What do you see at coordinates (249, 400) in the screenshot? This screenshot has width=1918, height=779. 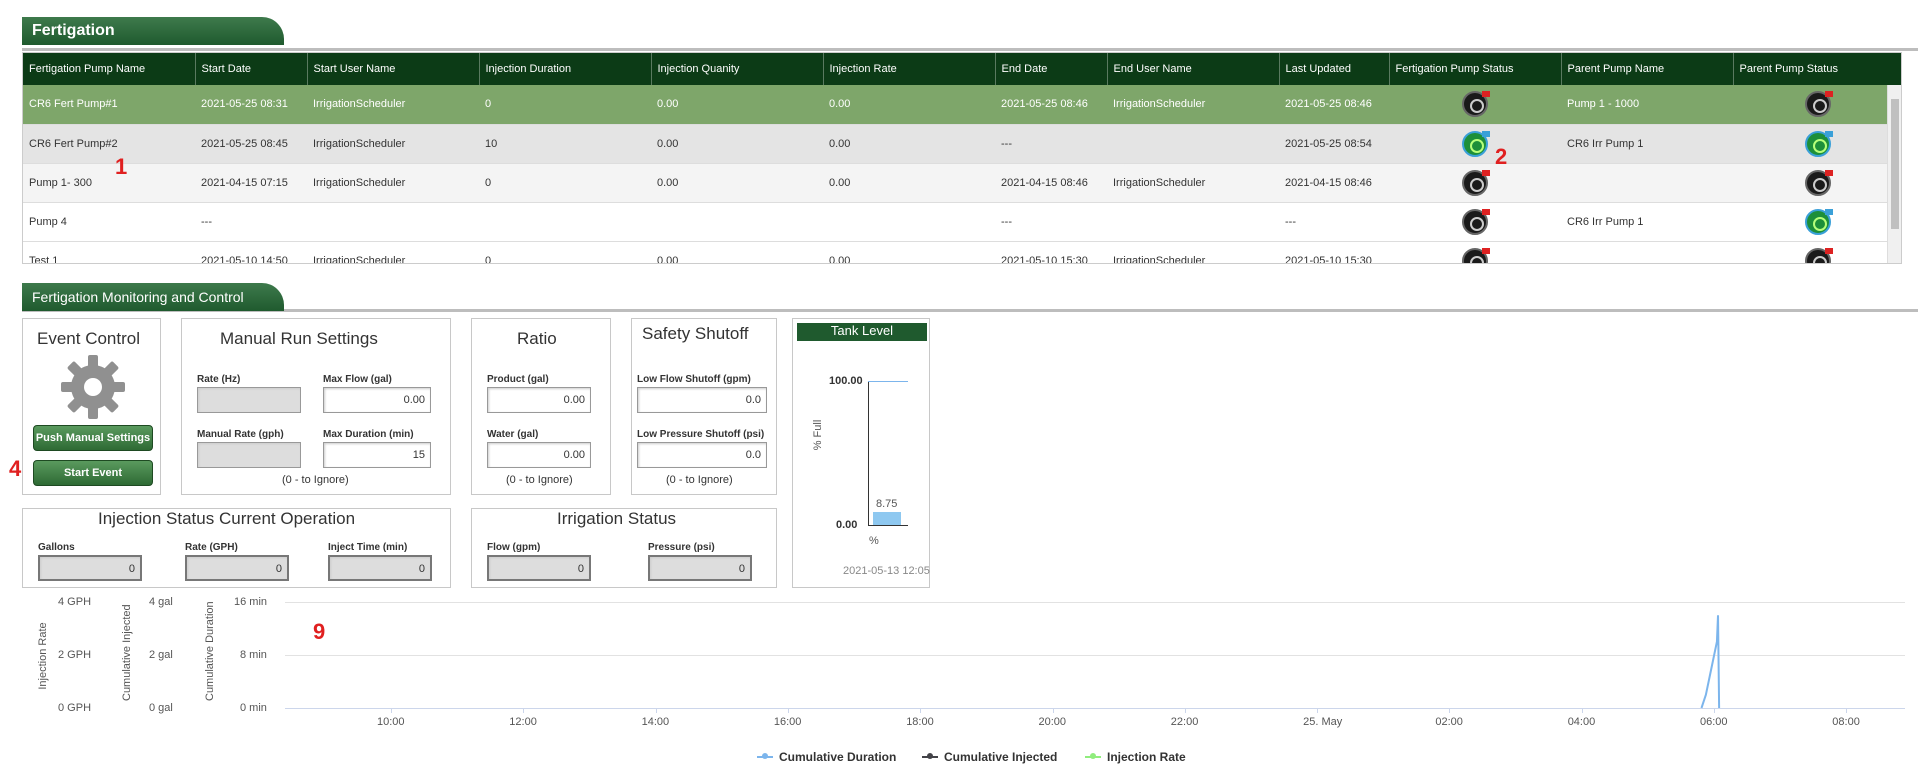 I see `rate-input` at bounding box center [249, 400].